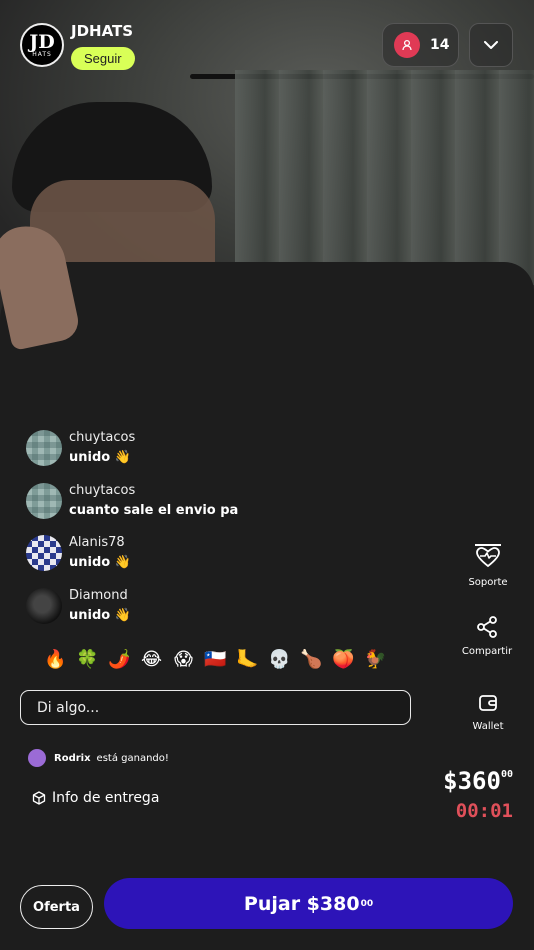 The image size is (534, 950). Describe the element at coordinates (484, 811) in the screenshot. I see `auction-timer: 00:01` at that location.